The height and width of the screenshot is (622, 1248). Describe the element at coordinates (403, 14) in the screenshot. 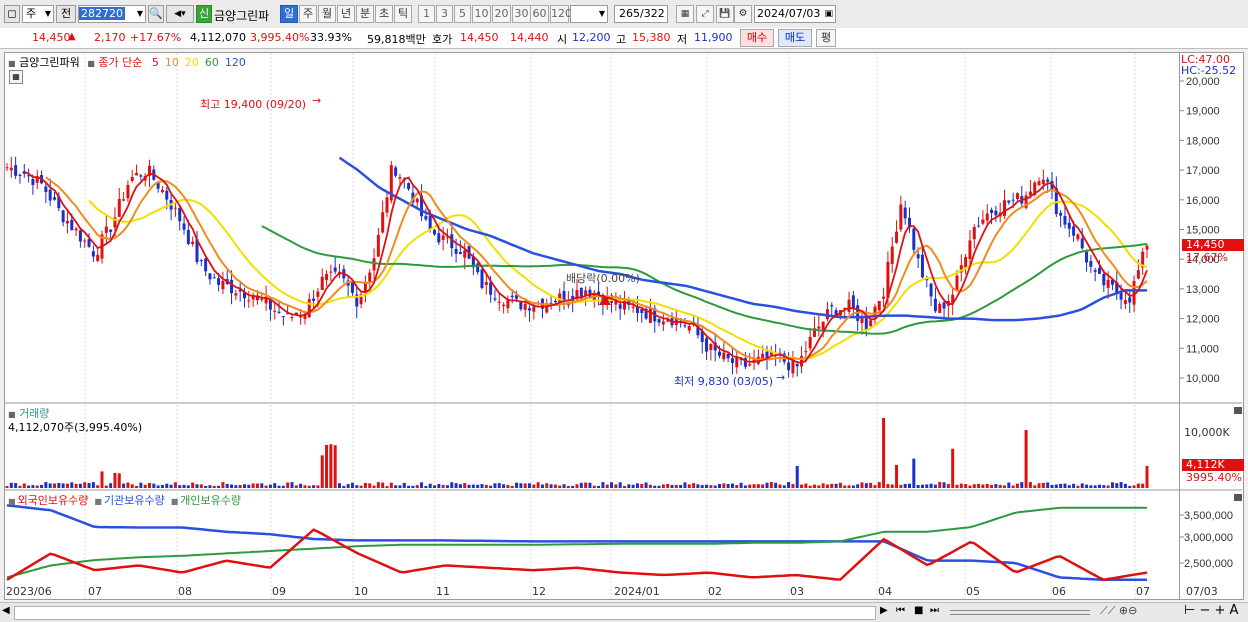

I see `period-button-6: 틱` at that location.